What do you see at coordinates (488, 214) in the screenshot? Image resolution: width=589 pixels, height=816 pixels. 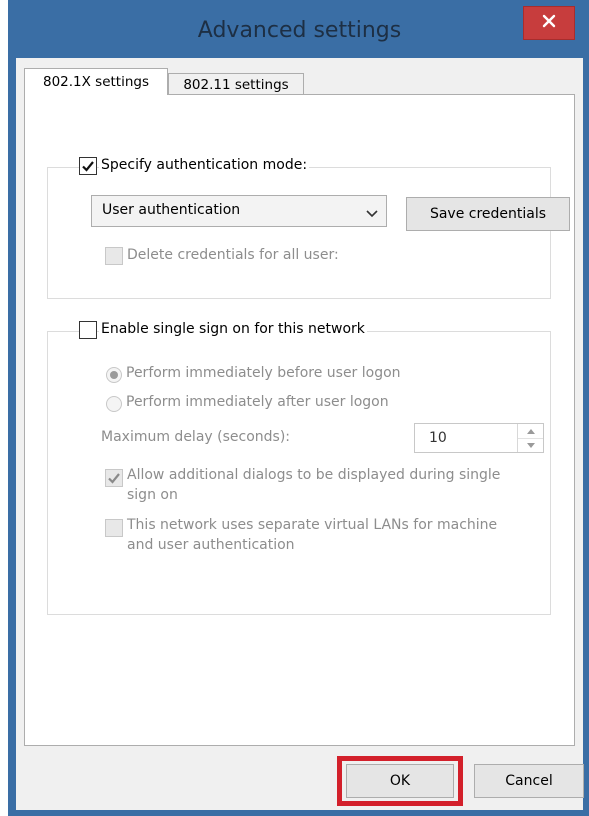 I see `save-credentials-button: Save credentials` at bounding box center [488, 214].